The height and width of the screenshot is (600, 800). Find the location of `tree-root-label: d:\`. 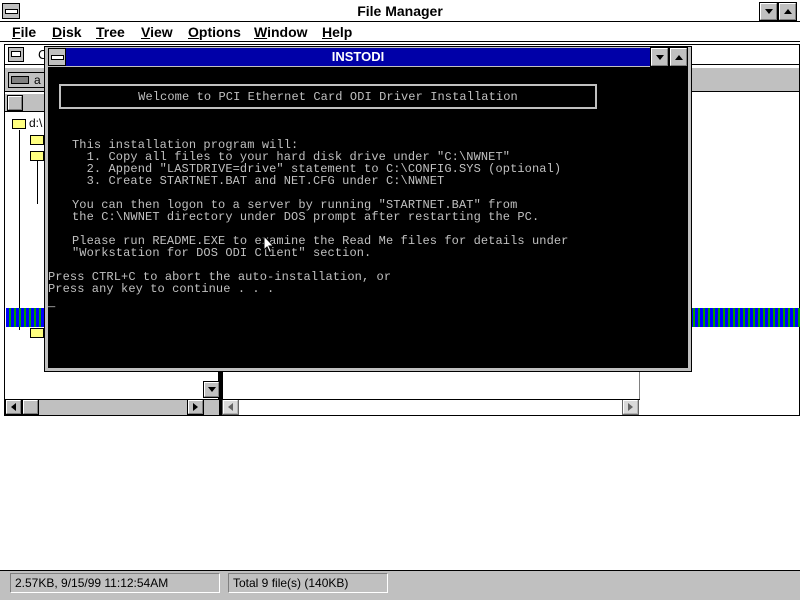

tree-root-label: d:\ is located at coordinates (36, 123).